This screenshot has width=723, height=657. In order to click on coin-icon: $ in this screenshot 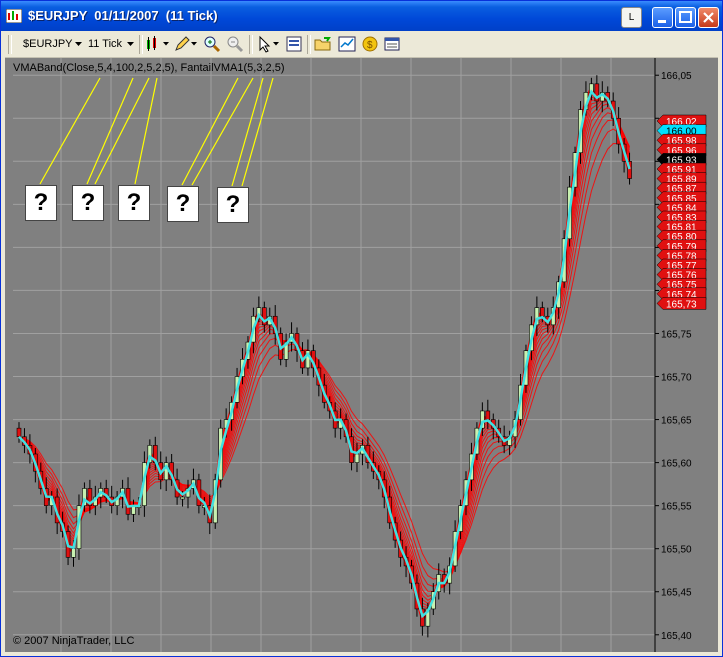, I will do `click(370, 44)`.